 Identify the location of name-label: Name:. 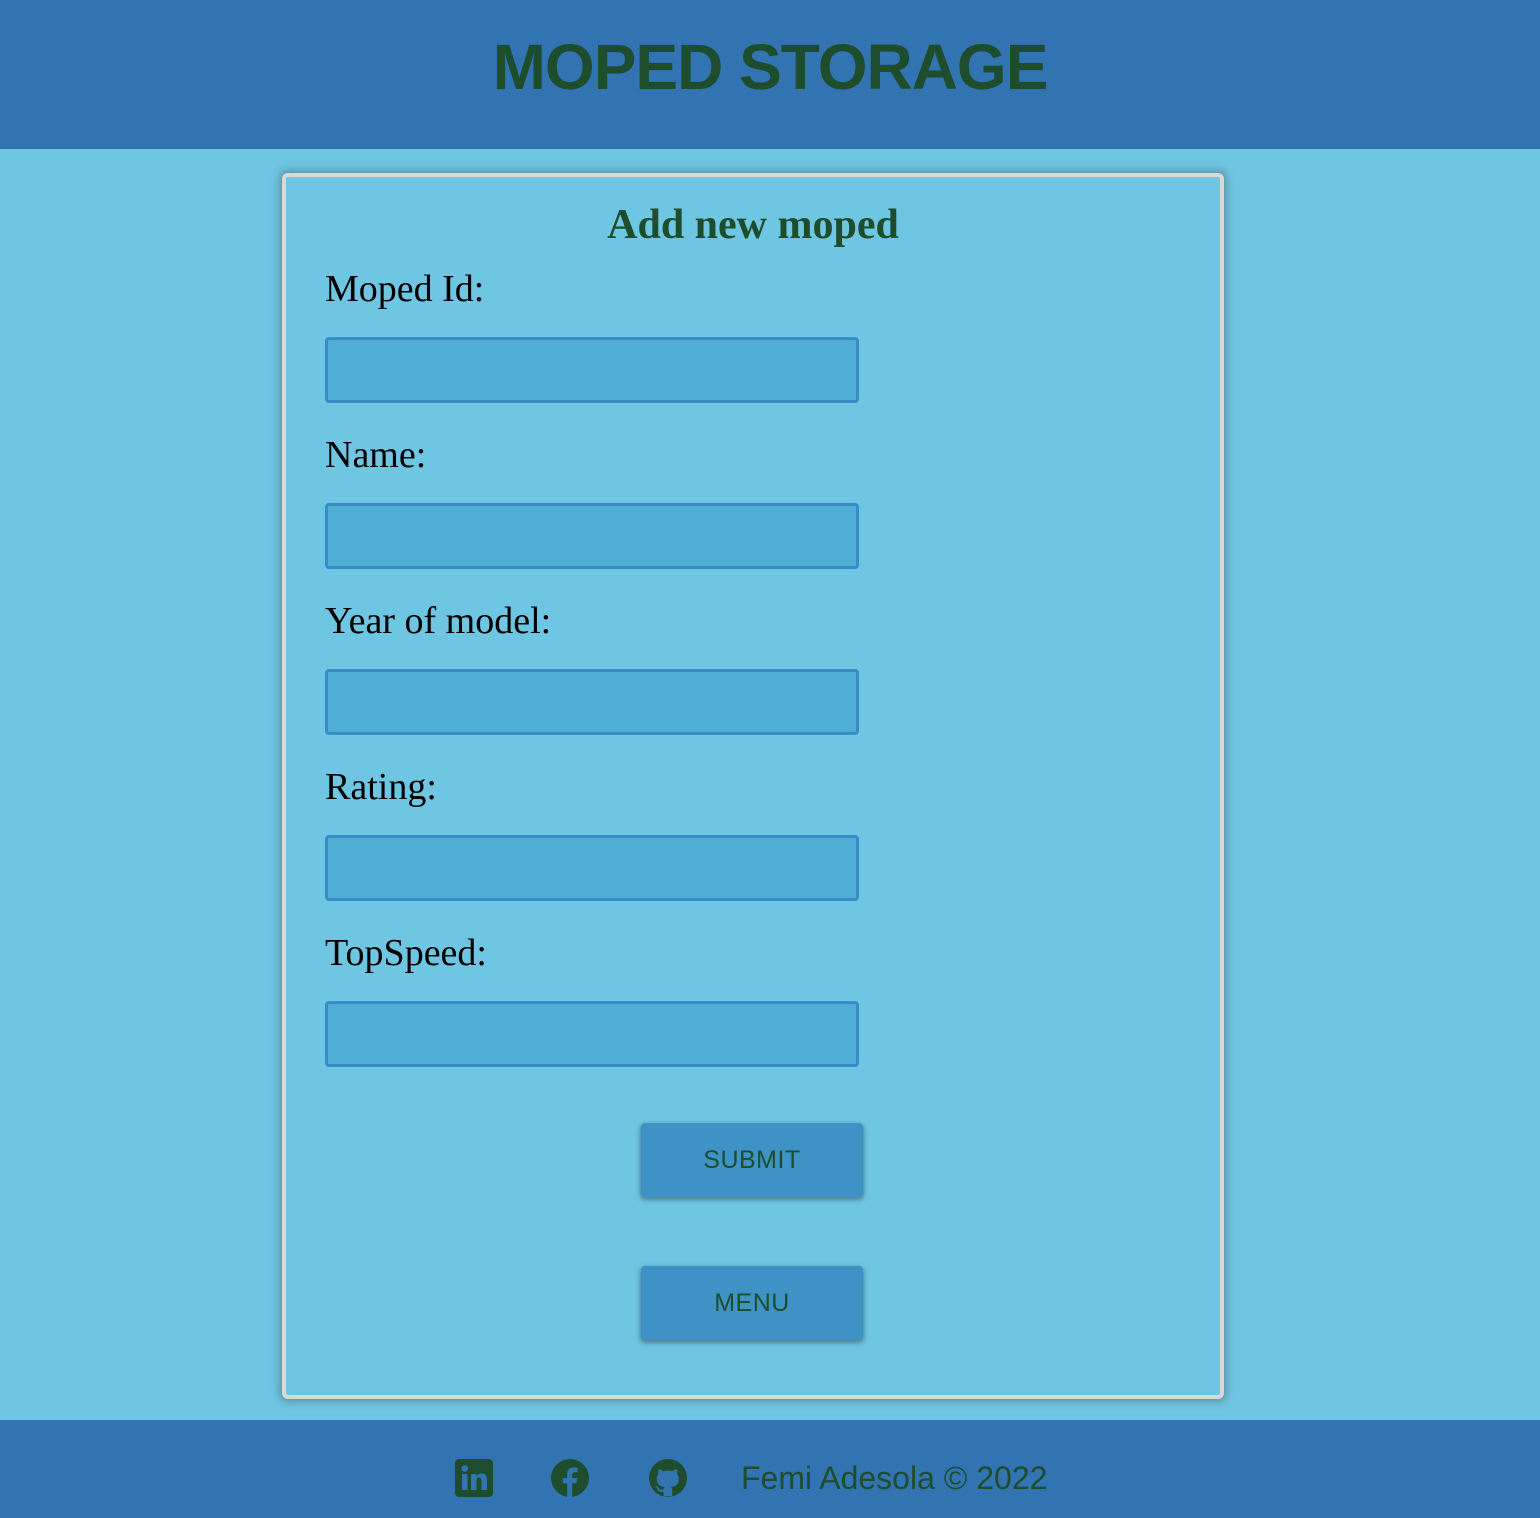
(376, 455).